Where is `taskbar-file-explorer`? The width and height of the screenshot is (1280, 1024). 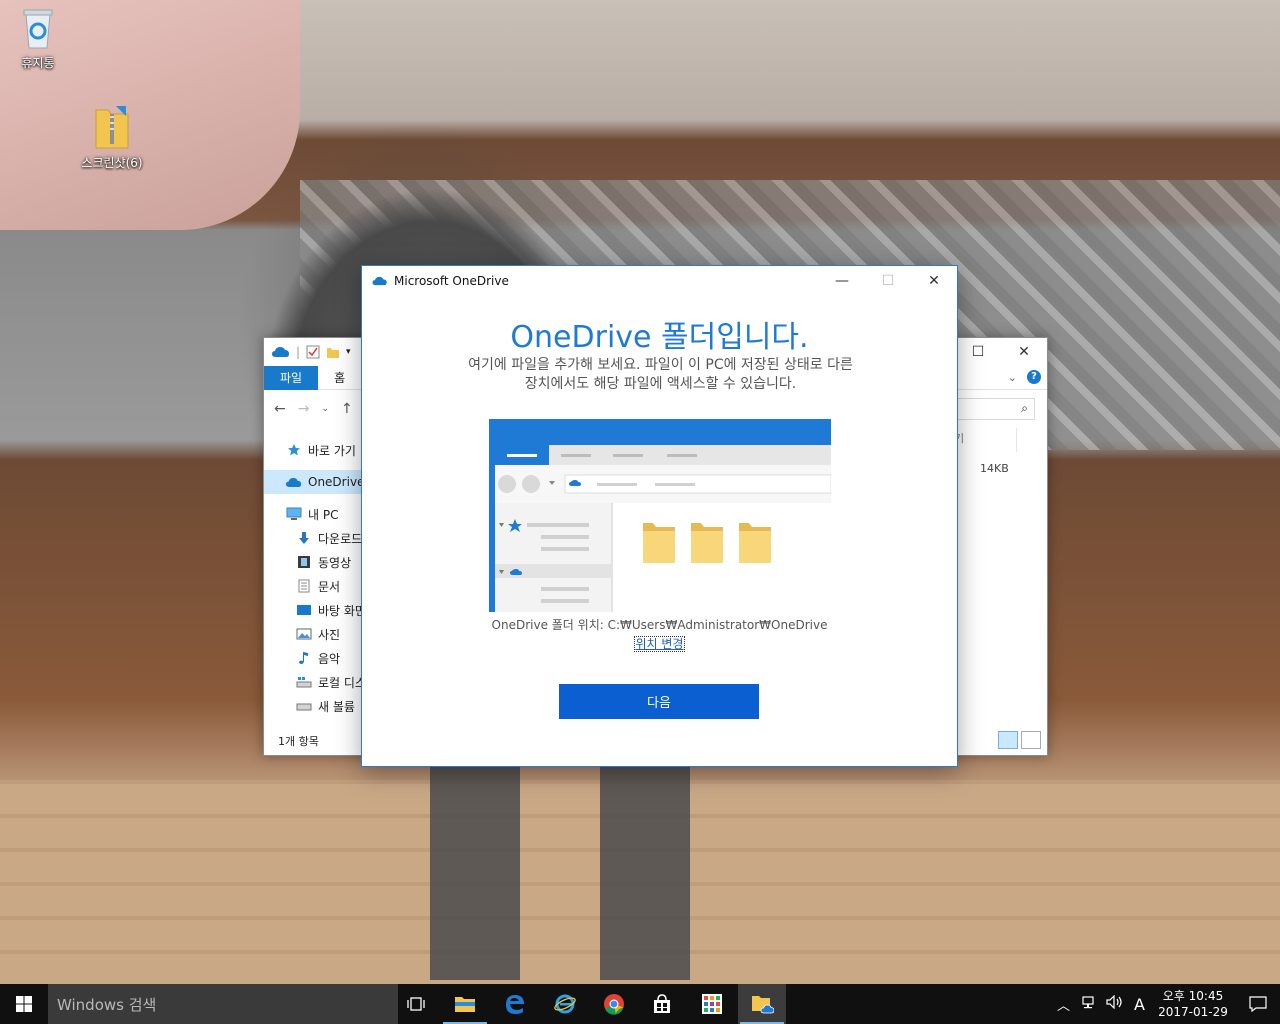 taskbar-file-explorer is located at coordinates (465, 1004).